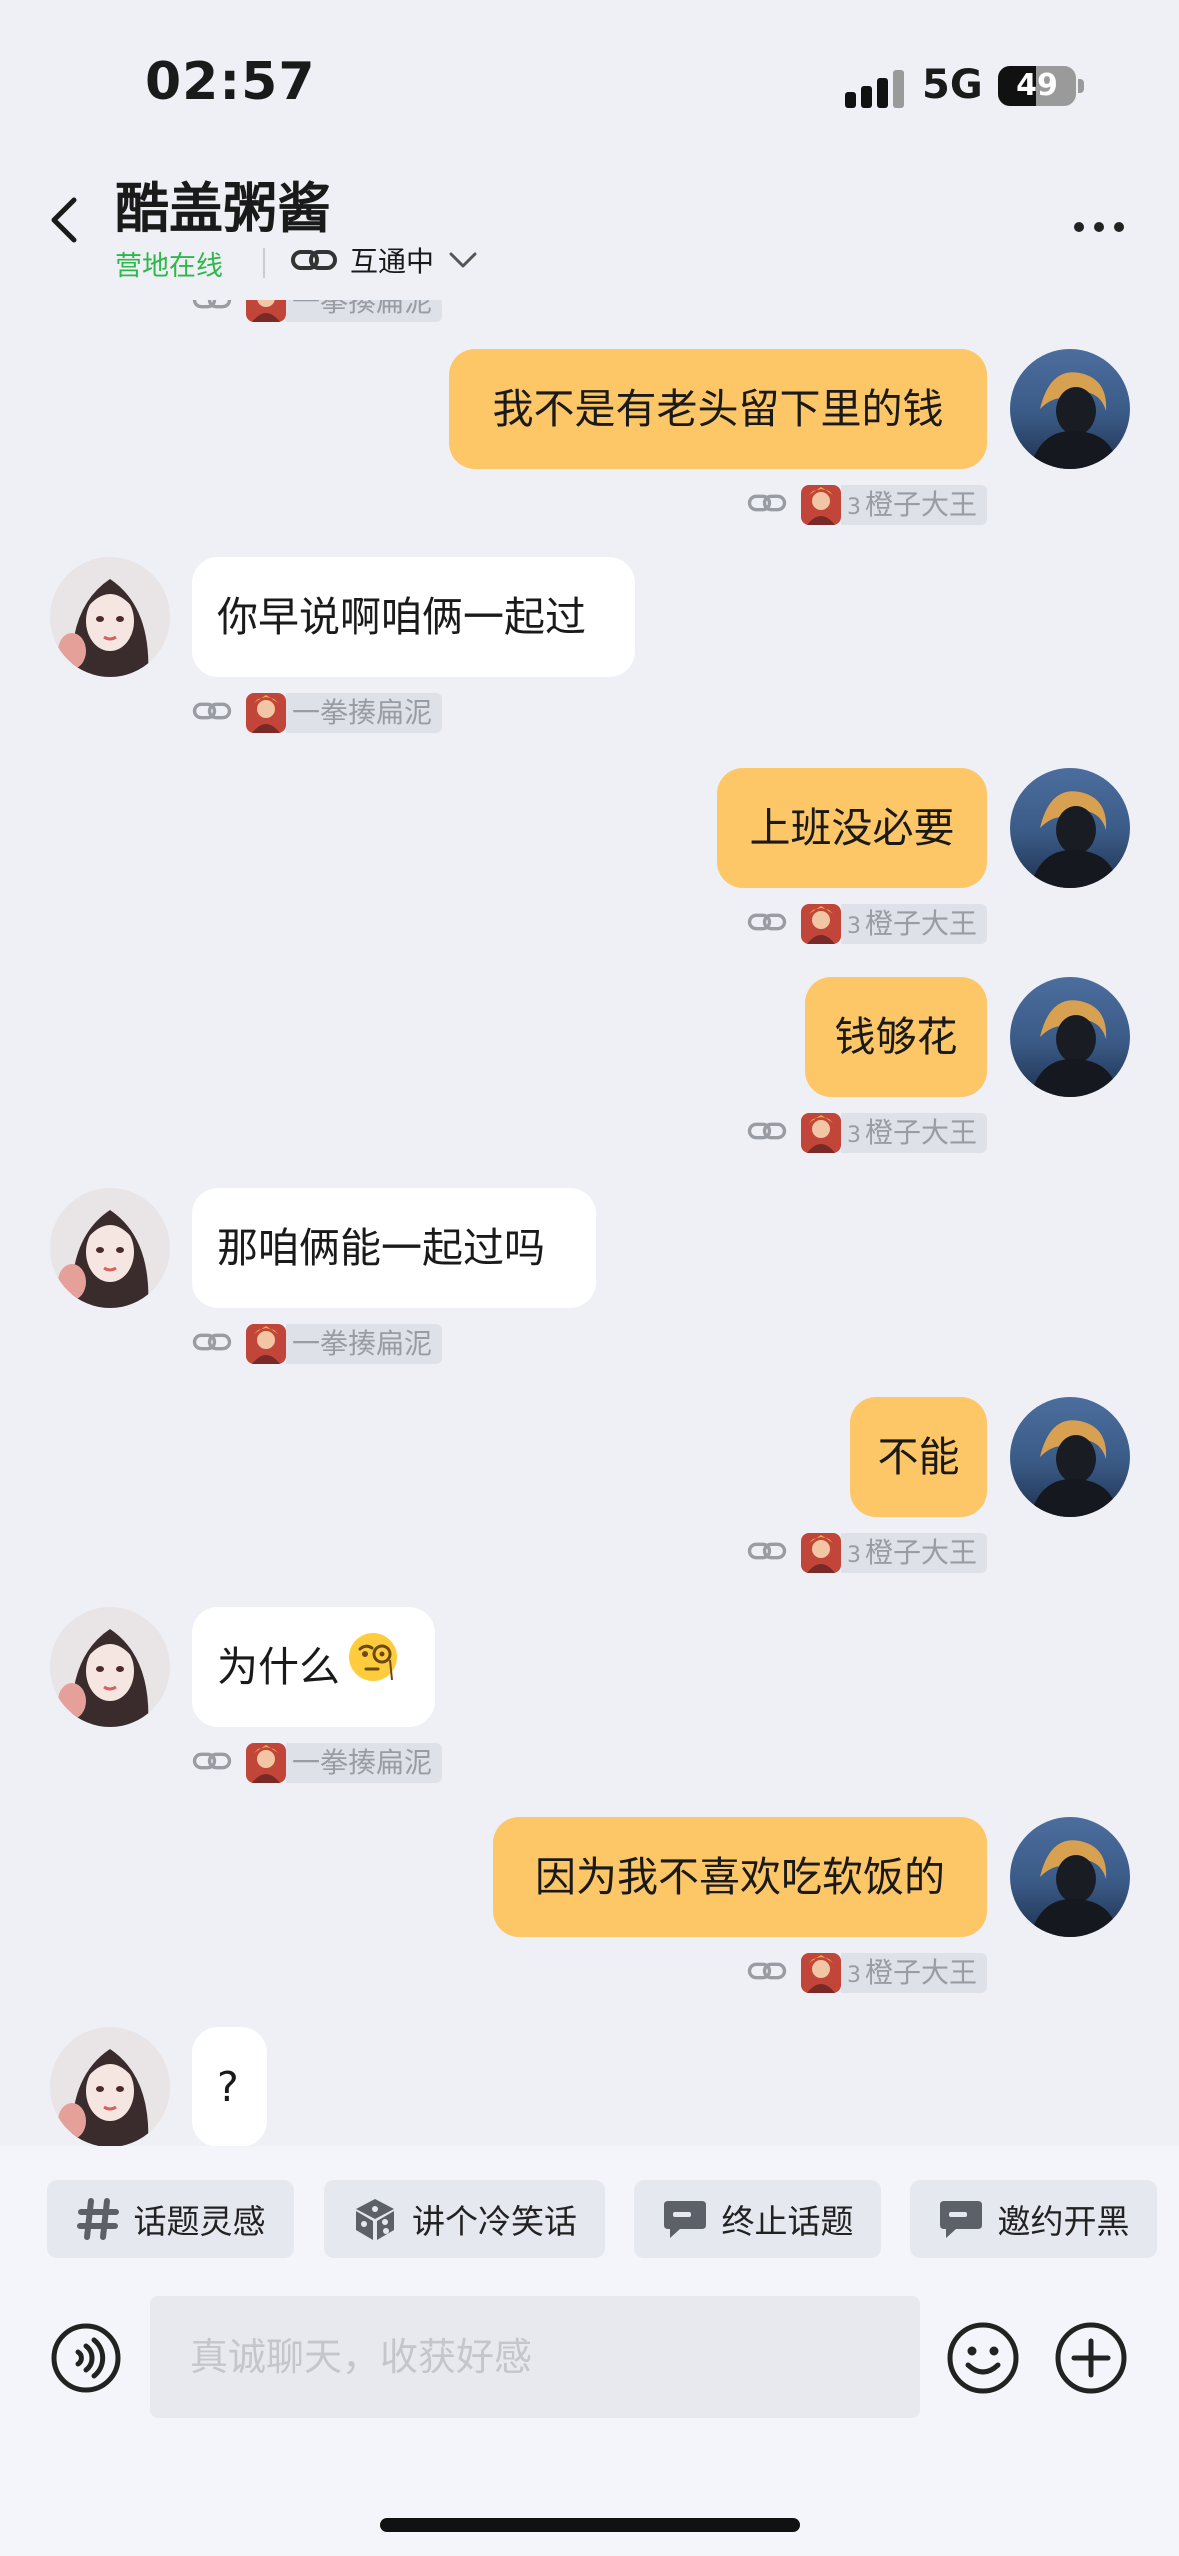  Describe the element at coordinates (278, 1667) in the screenshot. I see `message-text: 为什么` at that location.